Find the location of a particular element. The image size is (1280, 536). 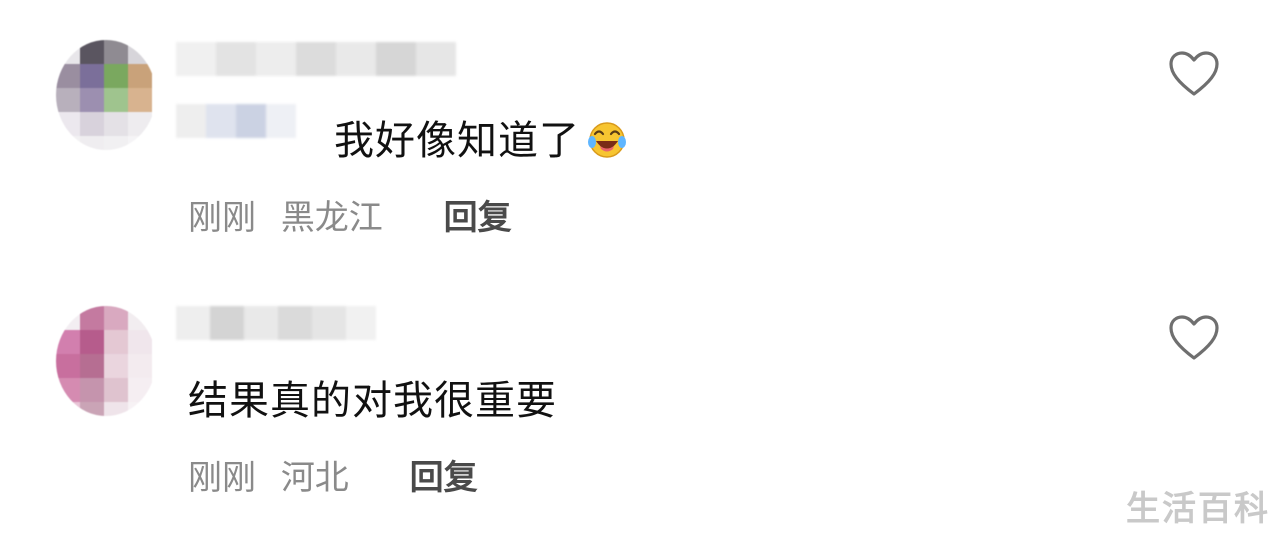

laughing-tears-emoji is located at coordinates (607, 140).